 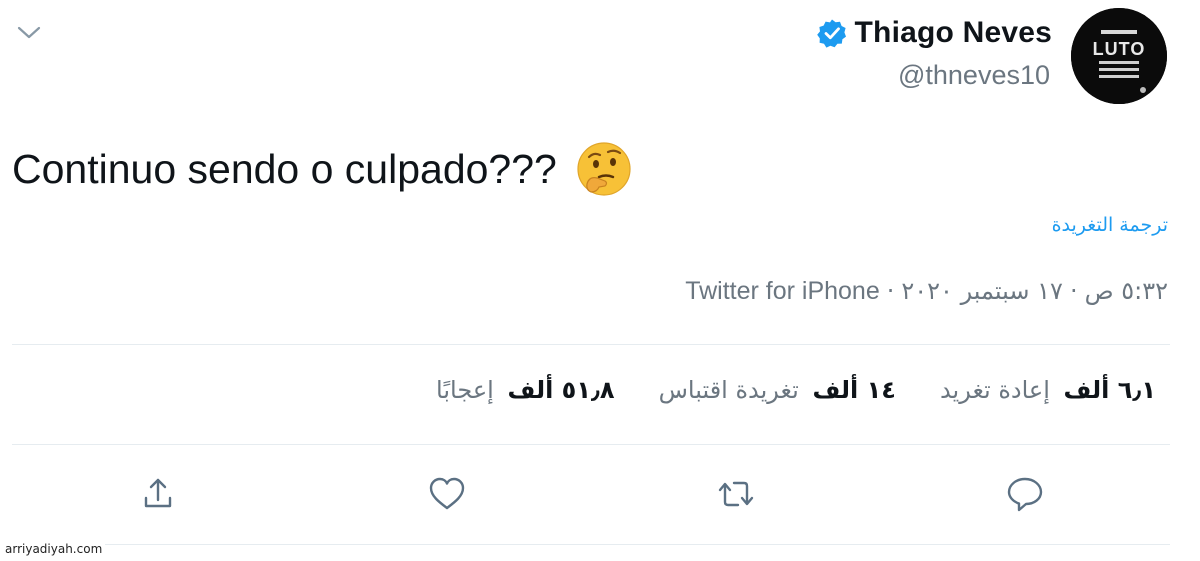 I want to click on likes-stat: ٥١٫٨ ألف إعجابًا, so click(x=525, y=390).